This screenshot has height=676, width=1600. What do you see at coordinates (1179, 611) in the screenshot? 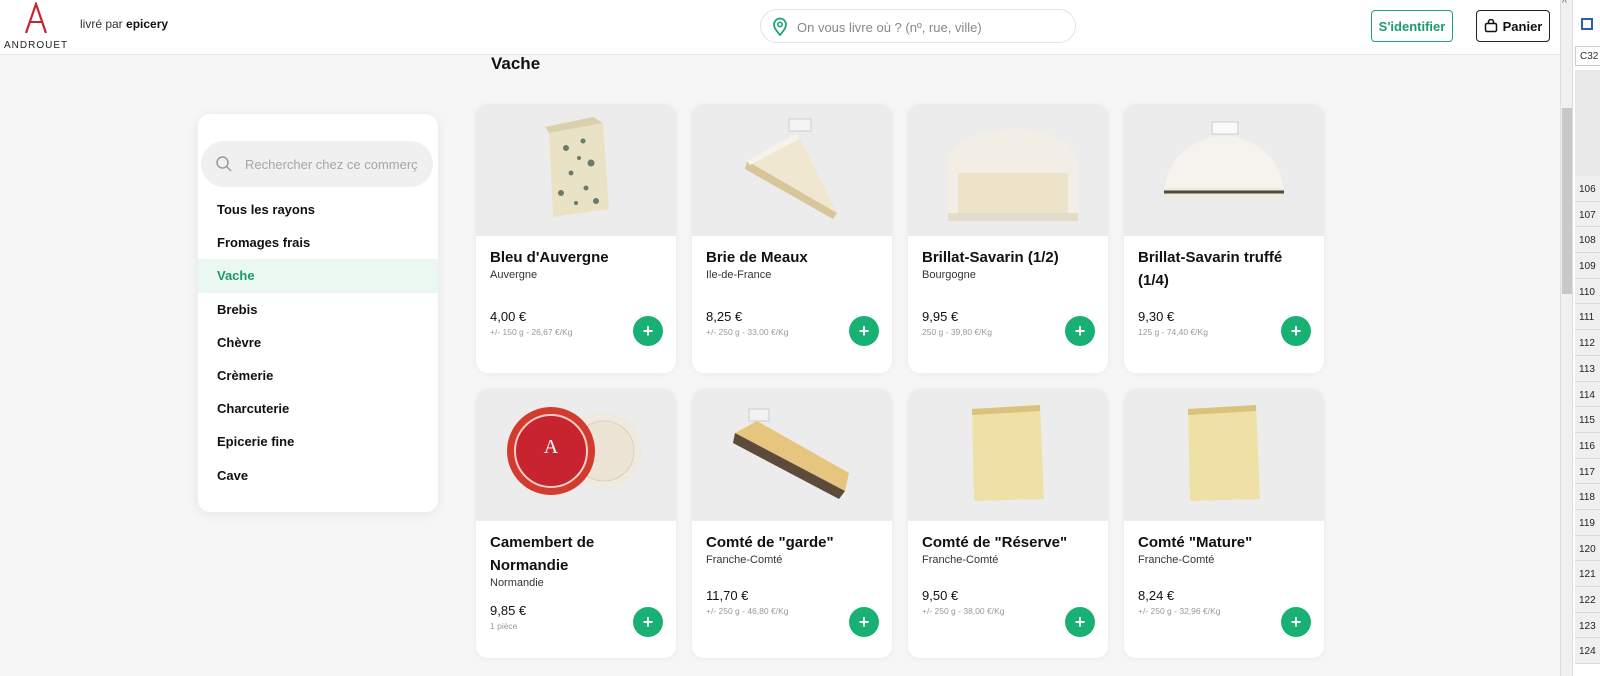
I see `product-weight-info: +/- 250 g - 32,96 €/Kg` at bounding box center [1179, 611].